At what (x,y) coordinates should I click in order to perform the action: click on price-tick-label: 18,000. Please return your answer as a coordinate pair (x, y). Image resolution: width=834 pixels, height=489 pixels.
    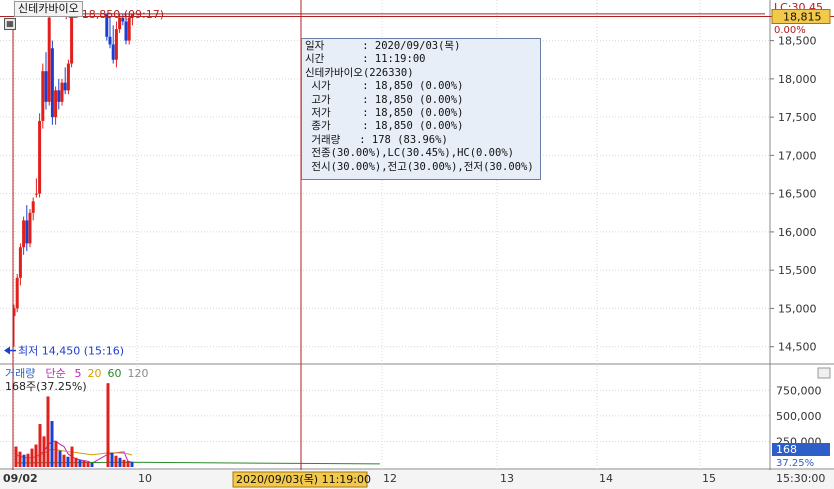
    Looking at the image, I should click on (797, 79).